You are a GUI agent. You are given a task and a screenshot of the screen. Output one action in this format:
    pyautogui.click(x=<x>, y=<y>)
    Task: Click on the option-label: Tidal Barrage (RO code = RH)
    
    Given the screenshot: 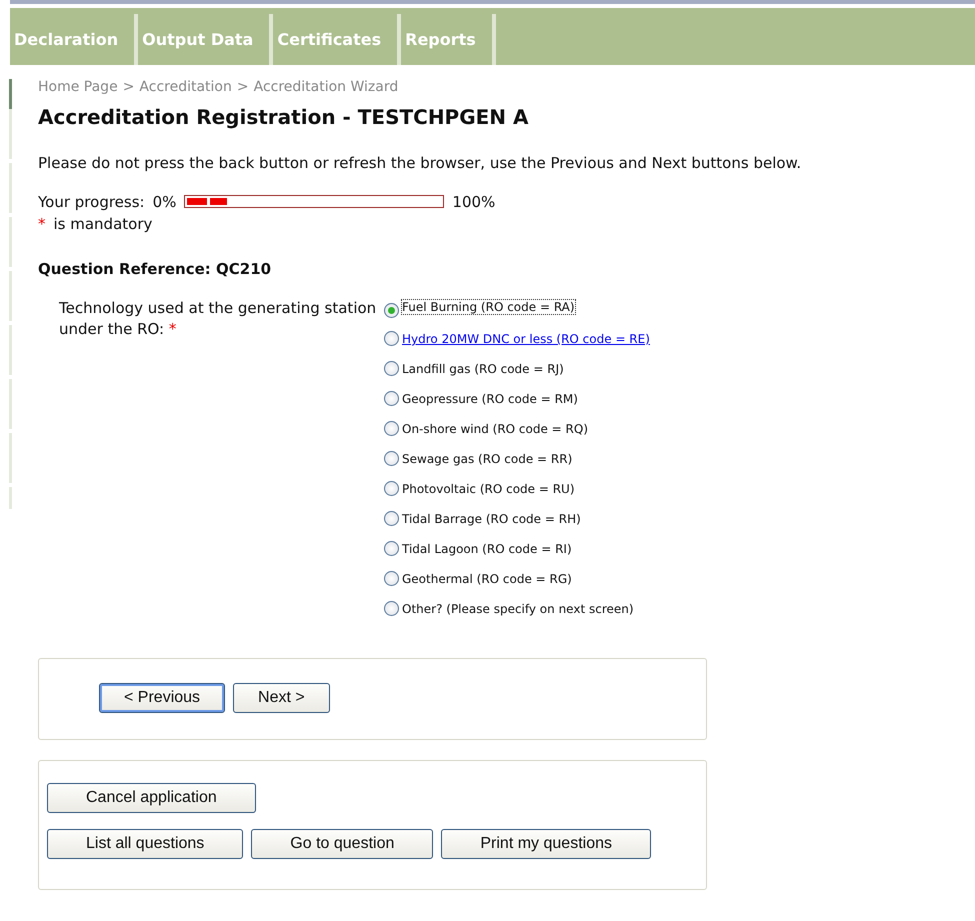 What is the action you would take?
    pyautogui.click(x=491, y=519)
    